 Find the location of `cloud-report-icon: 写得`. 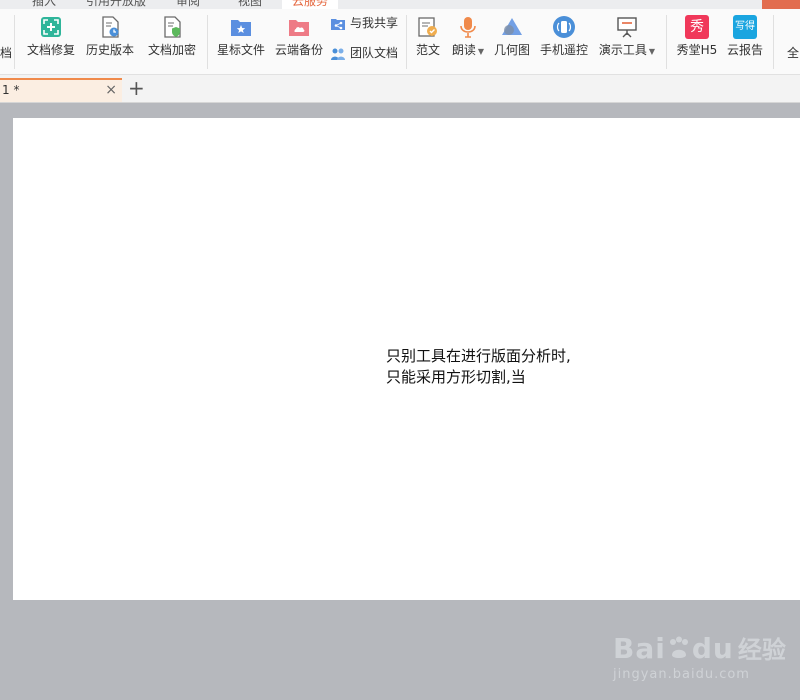

cloud-report-icon: 写得 is located at coordinates (745, 27).